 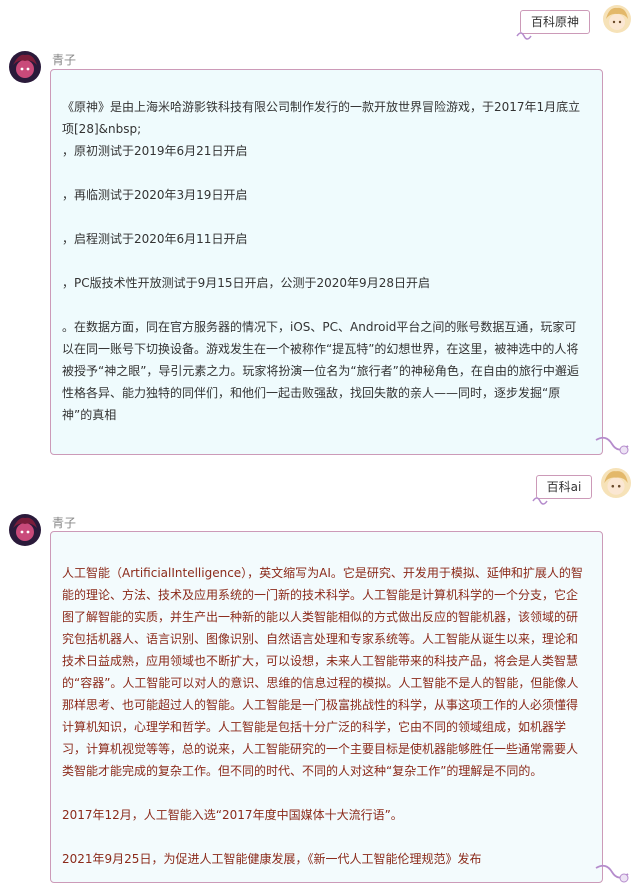 What do you see at coordinates (232, 815) in the screenshot?
I see `message-paragraph: 2017年12月，人工智能入选“2017年度中国媒体十大流行语”。` at bounding box center [232, 815].